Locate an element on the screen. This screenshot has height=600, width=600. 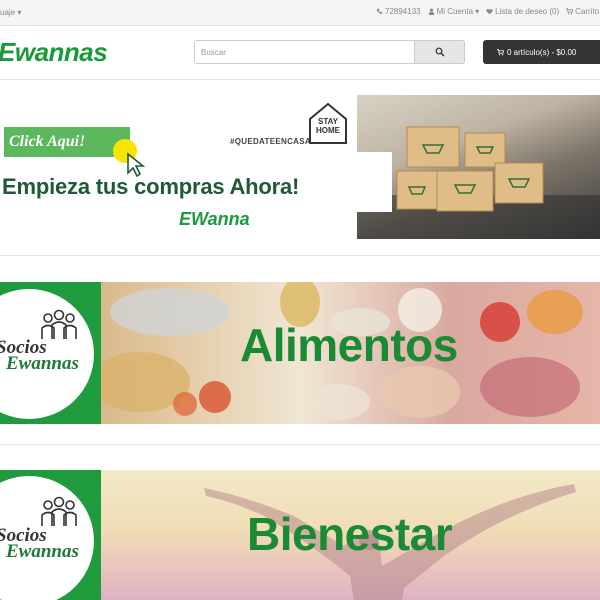
wishlist-label: Lista de deseo (0) is located at coordinates (527, 11).